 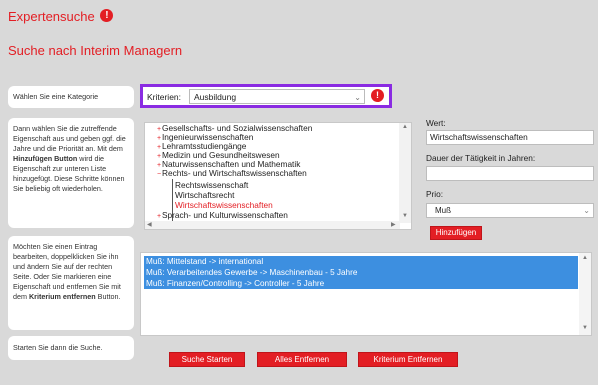 What do you see at coordinates (393, 224) in the screenshot?
I see `scroll-right-icon: ▶` at bounding box center [393, 224].